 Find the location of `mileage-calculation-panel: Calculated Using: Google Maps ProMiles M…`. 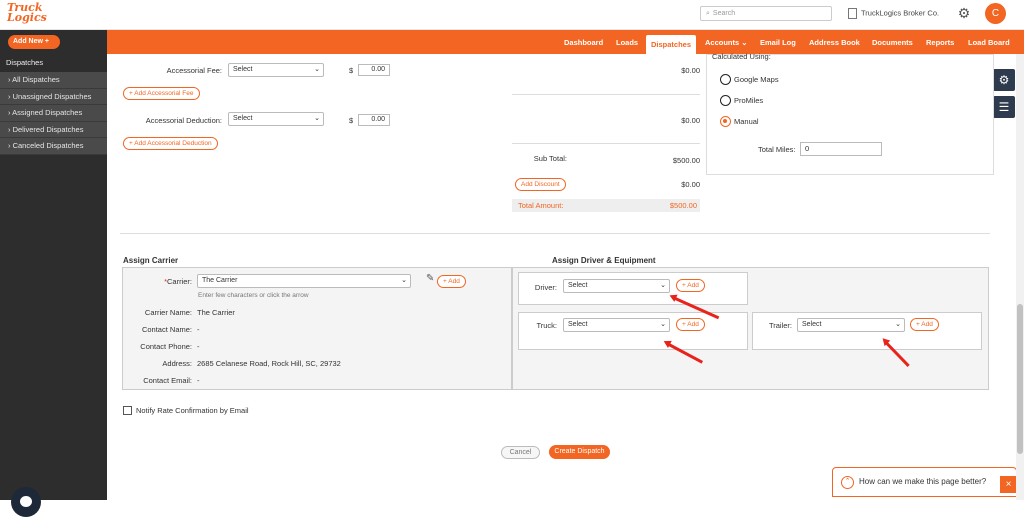

mileage-calculation-panel: Calculated Using: Google Maps ProMiles M… is located at coordinates (850, 113).